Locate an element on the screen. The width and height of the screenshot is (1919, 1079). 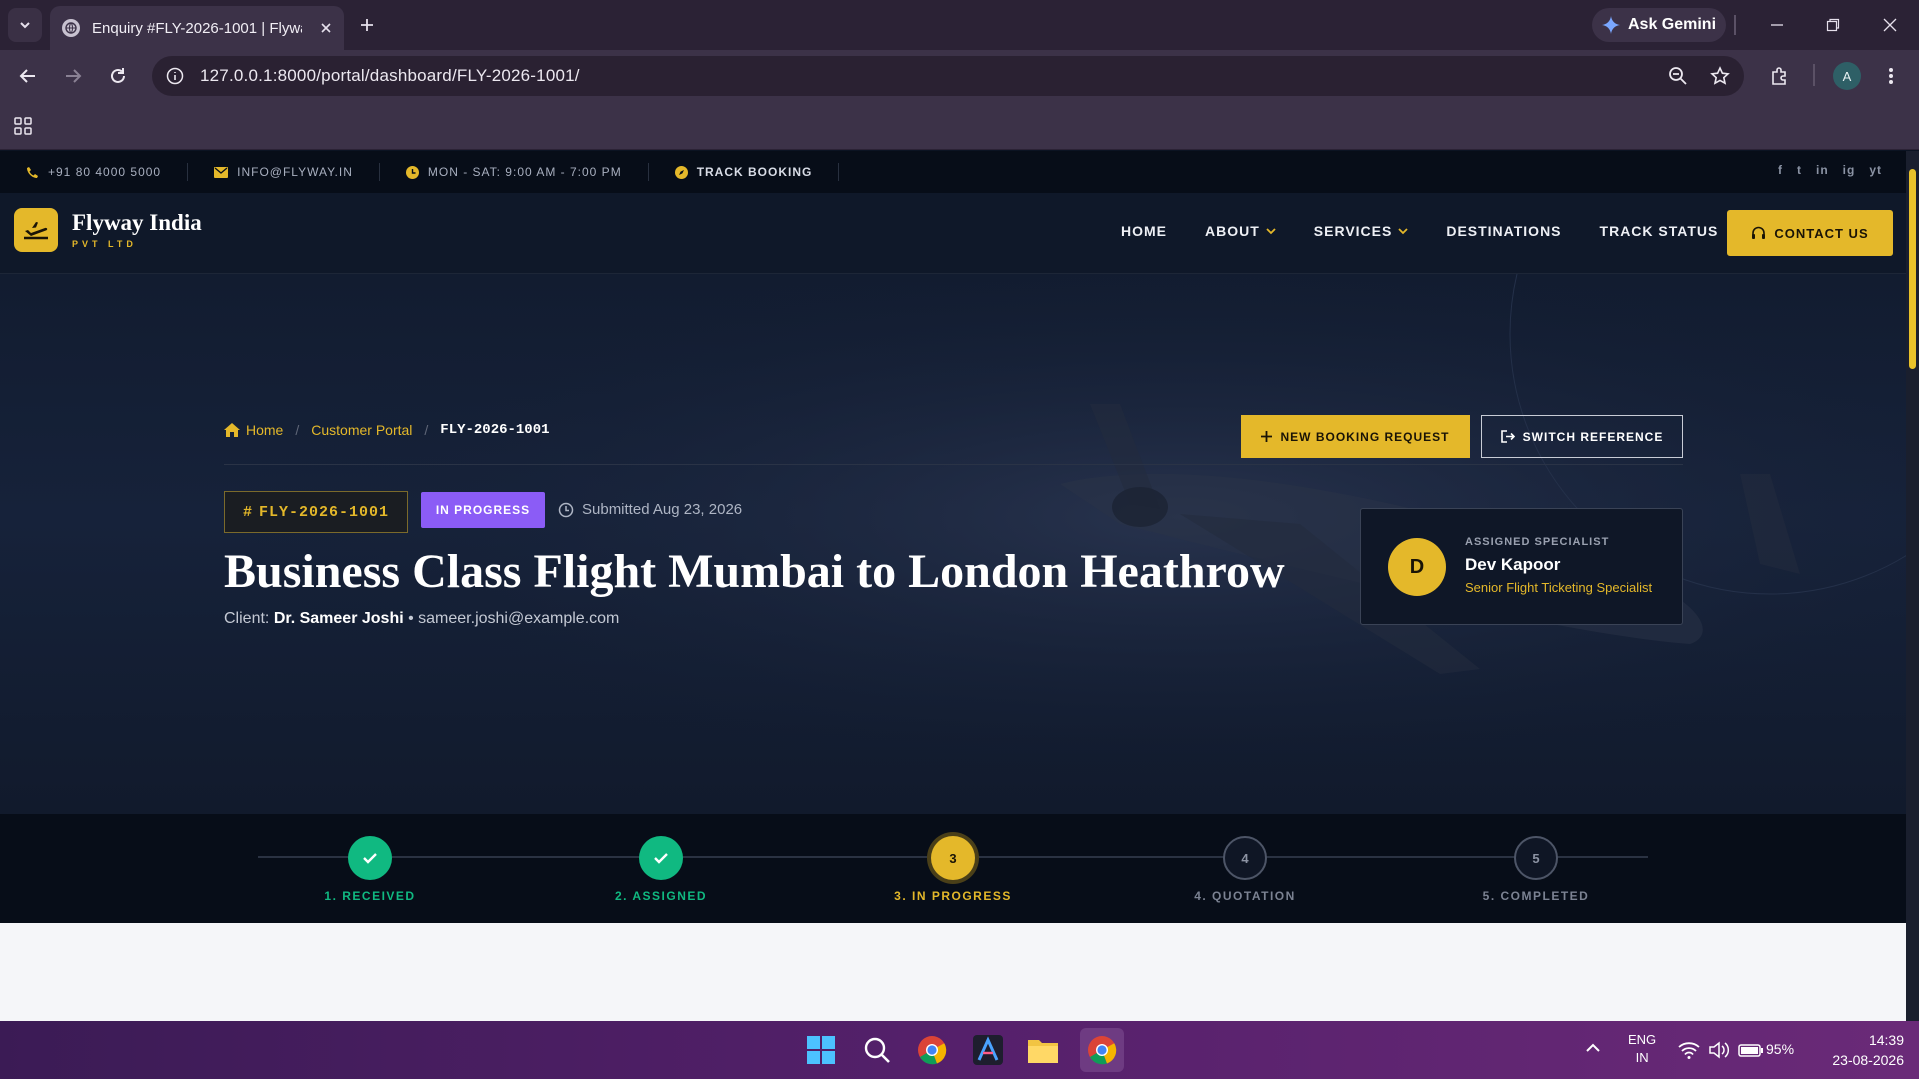
submitted-text: Submitted Aug 23, 2026 is located at coordinates (662, 509).